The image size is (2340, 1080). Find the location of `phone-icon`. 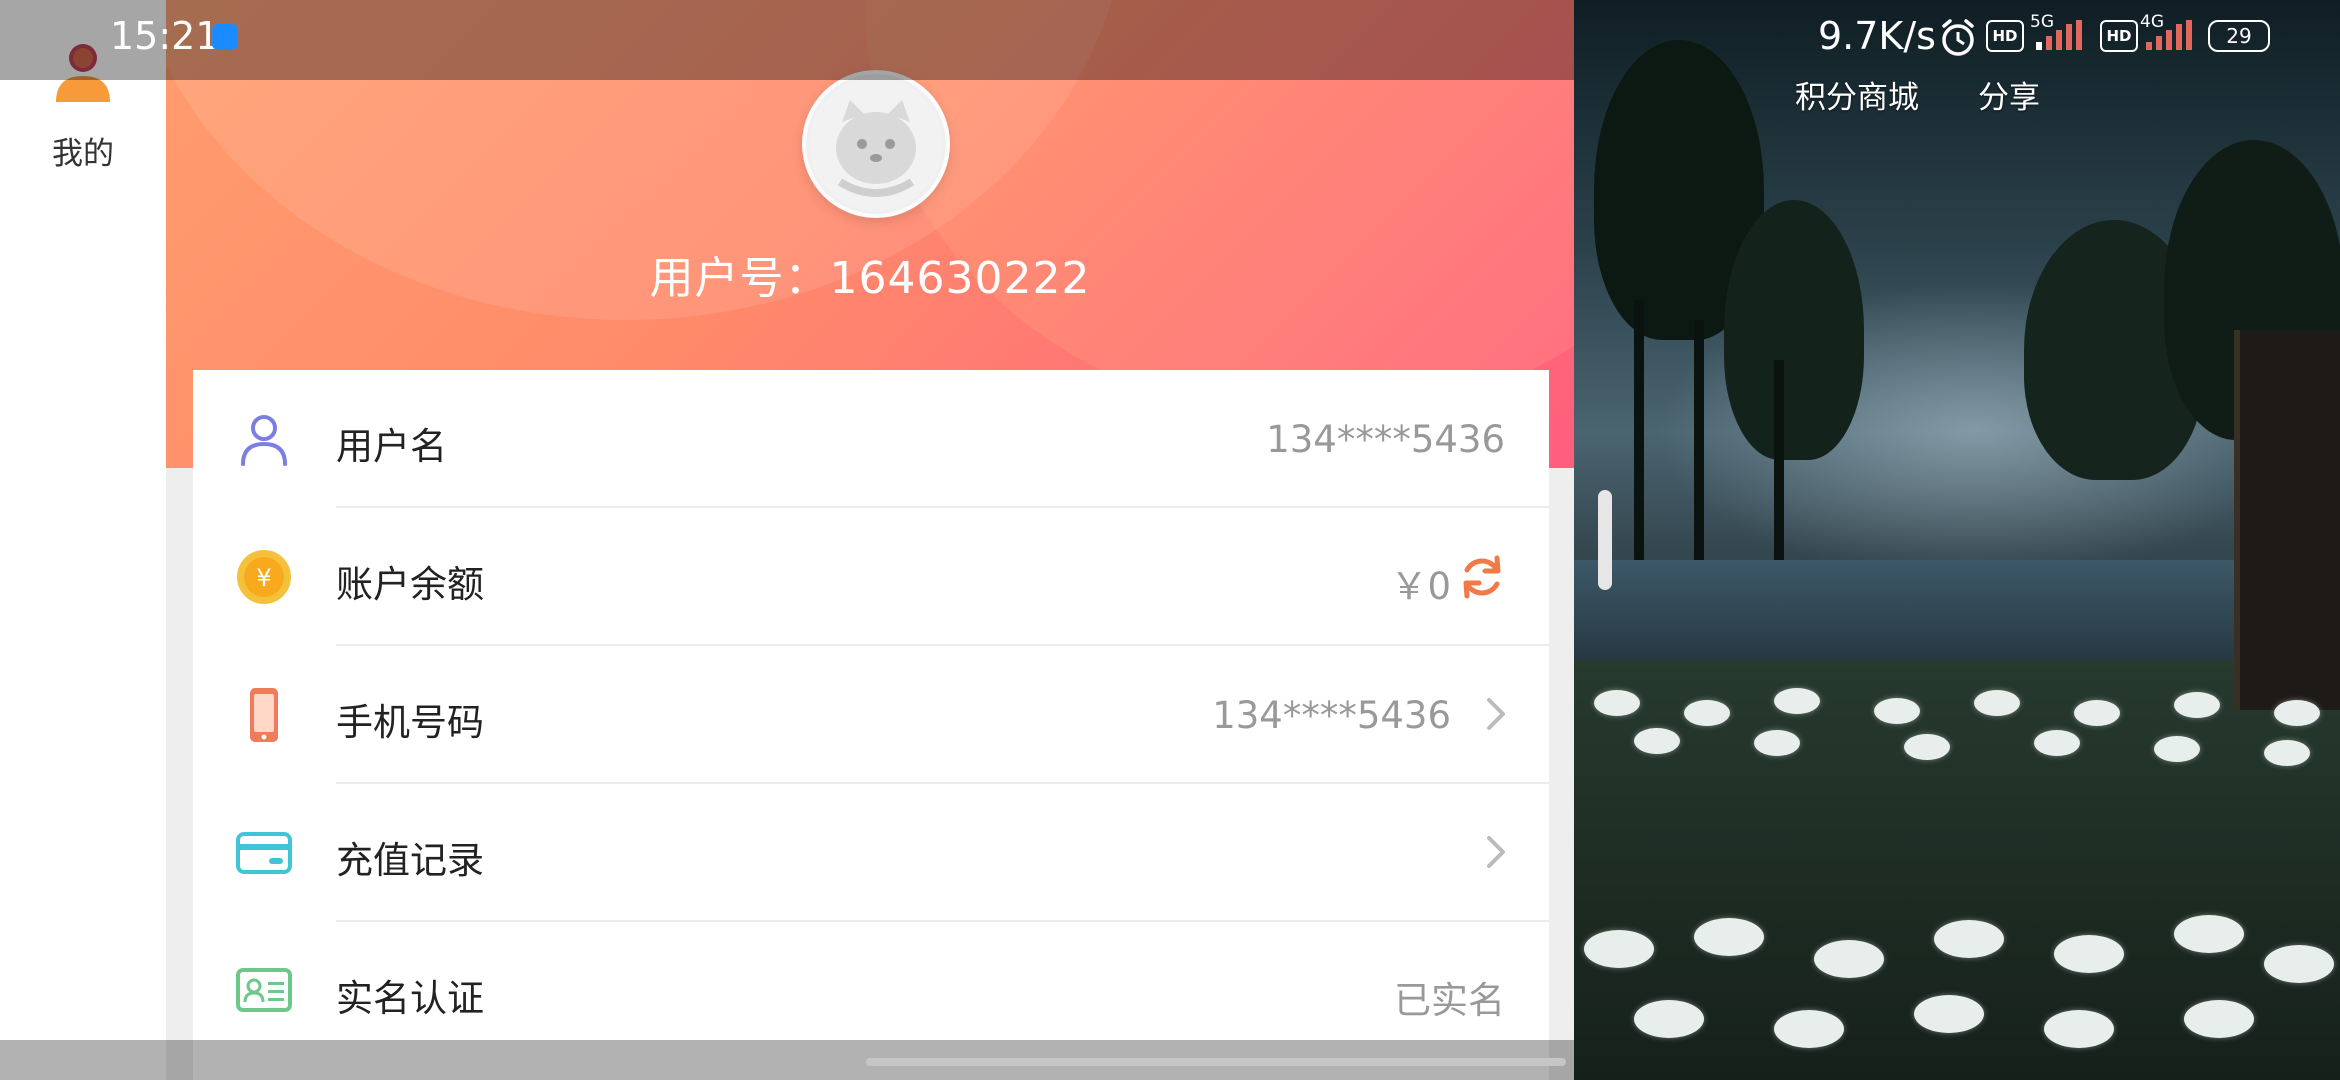

phone-icon is located at coordinates (264, 715).